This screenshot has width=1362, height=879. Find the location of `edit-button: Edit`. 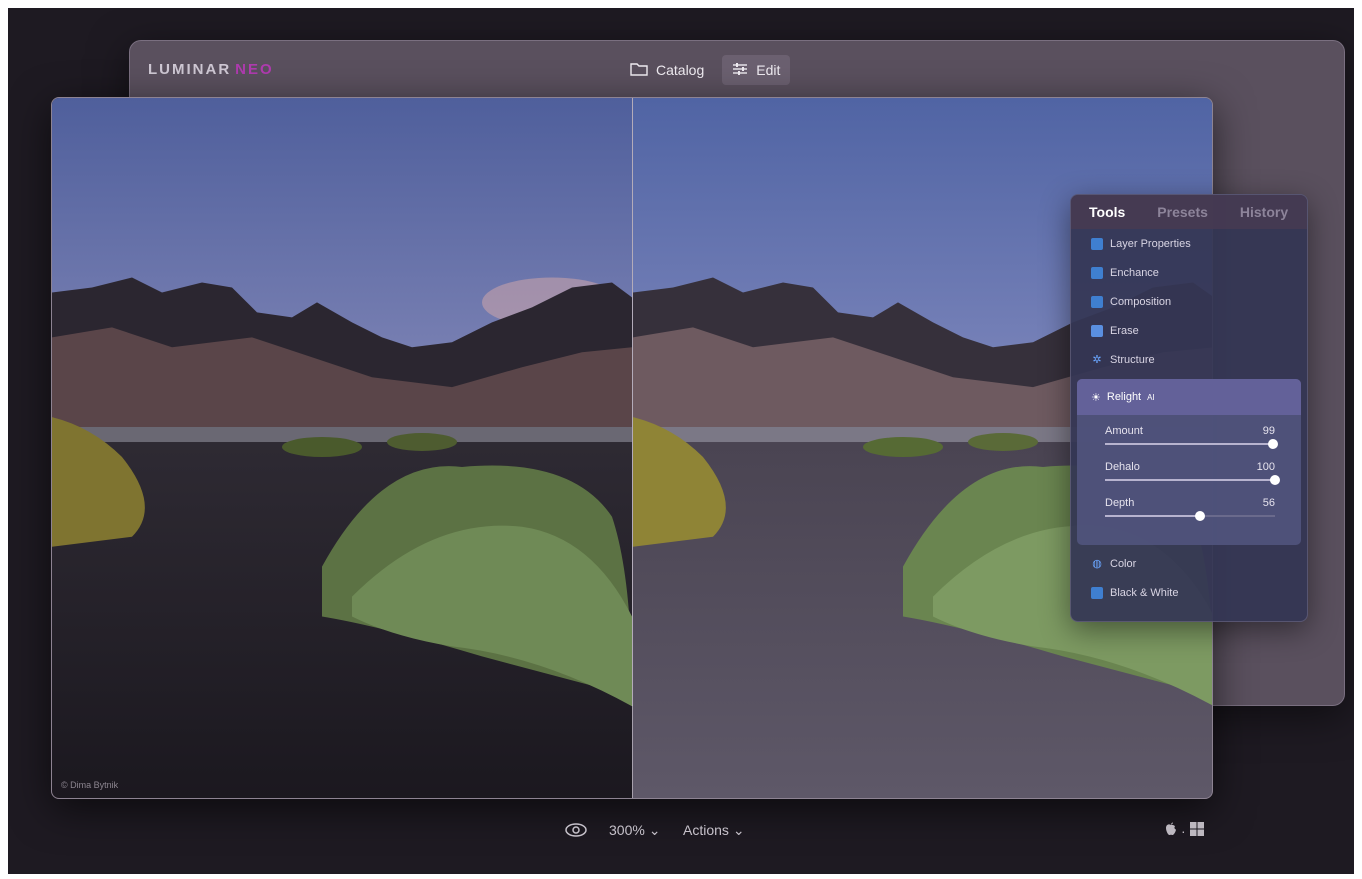

edit-button: Edit is located at coordinates (756, 70).